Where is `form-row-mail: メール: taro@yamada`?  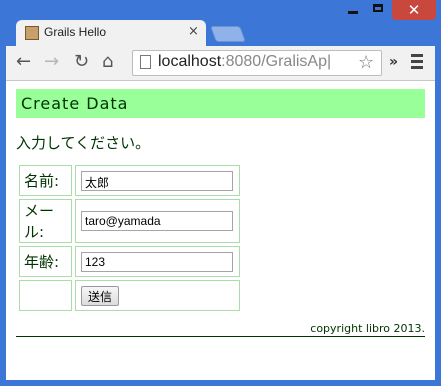 form-row-mail: メール: taro@yamada is located at coordinates (129, 221).